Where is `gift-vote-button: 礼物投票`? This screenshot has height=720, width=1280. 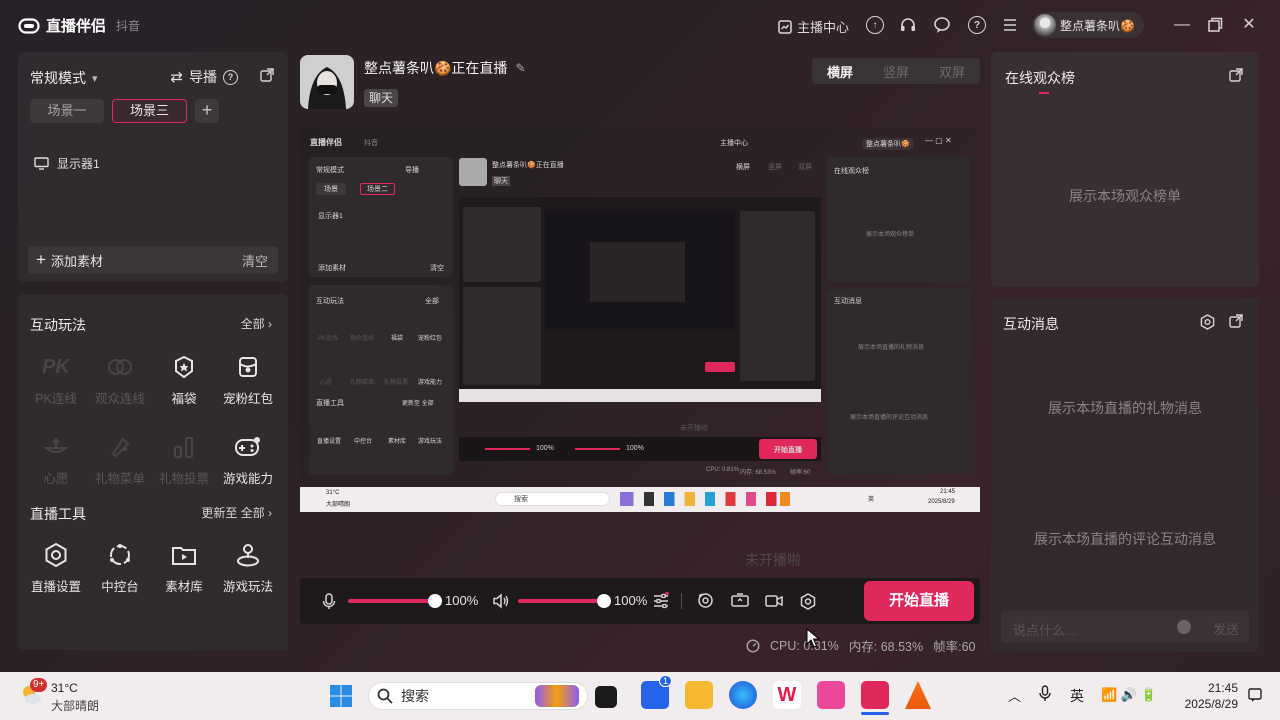
gift-vote-button: 礼物投票 is located at coordinates (184, 459).